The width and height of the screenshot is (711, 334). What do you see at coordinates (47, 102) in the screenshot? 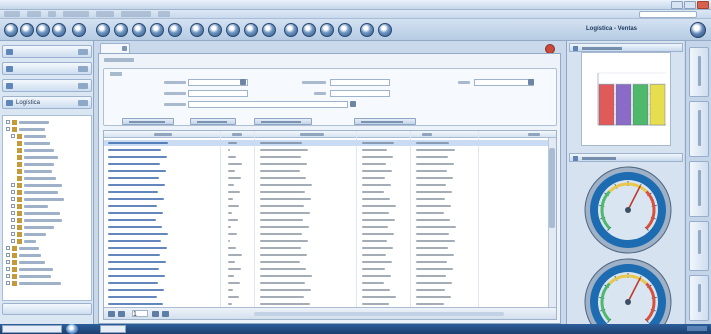
I see `nav-section-logistica: Logística` at bounding box center [47, 102].